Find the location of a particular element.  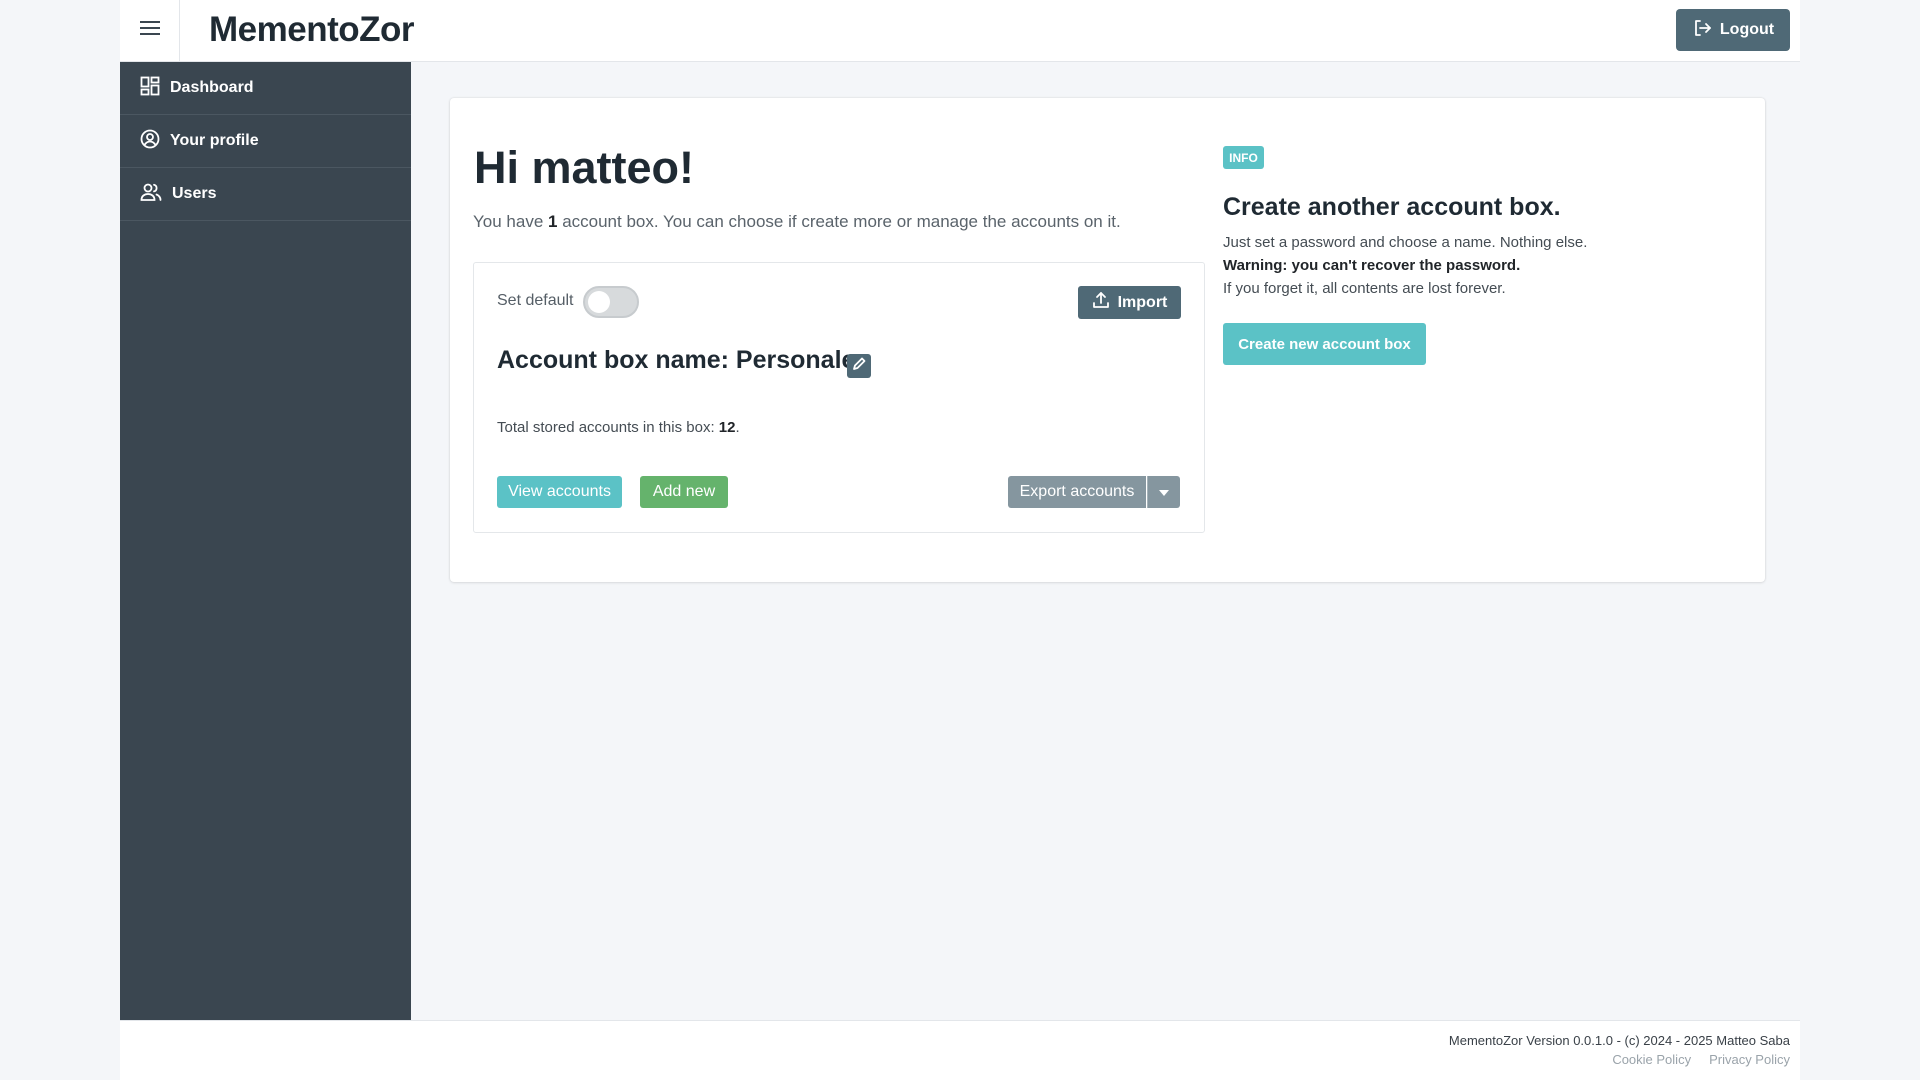

total-suffix: . is located at coordinates (737, 427).